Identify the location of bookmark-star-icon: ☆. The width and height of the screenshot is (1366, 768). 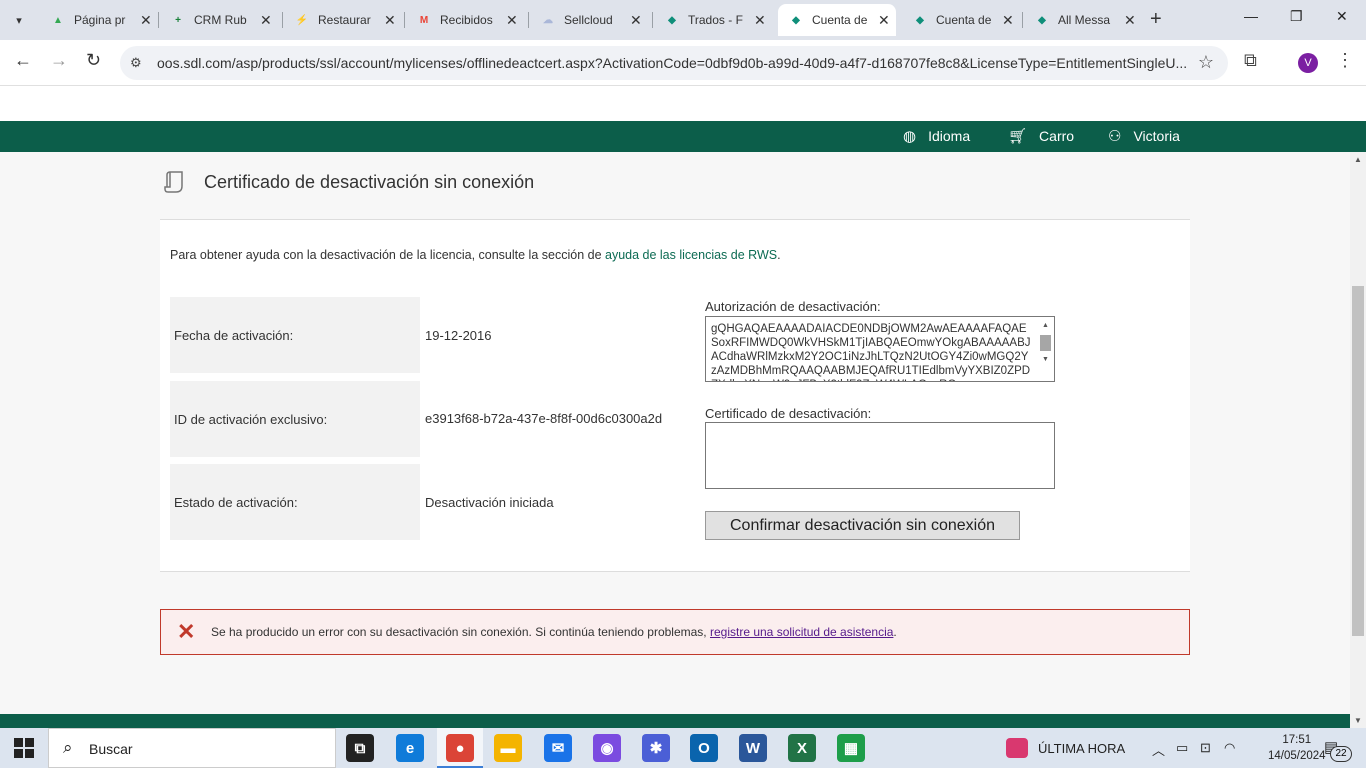
(1206, 62).